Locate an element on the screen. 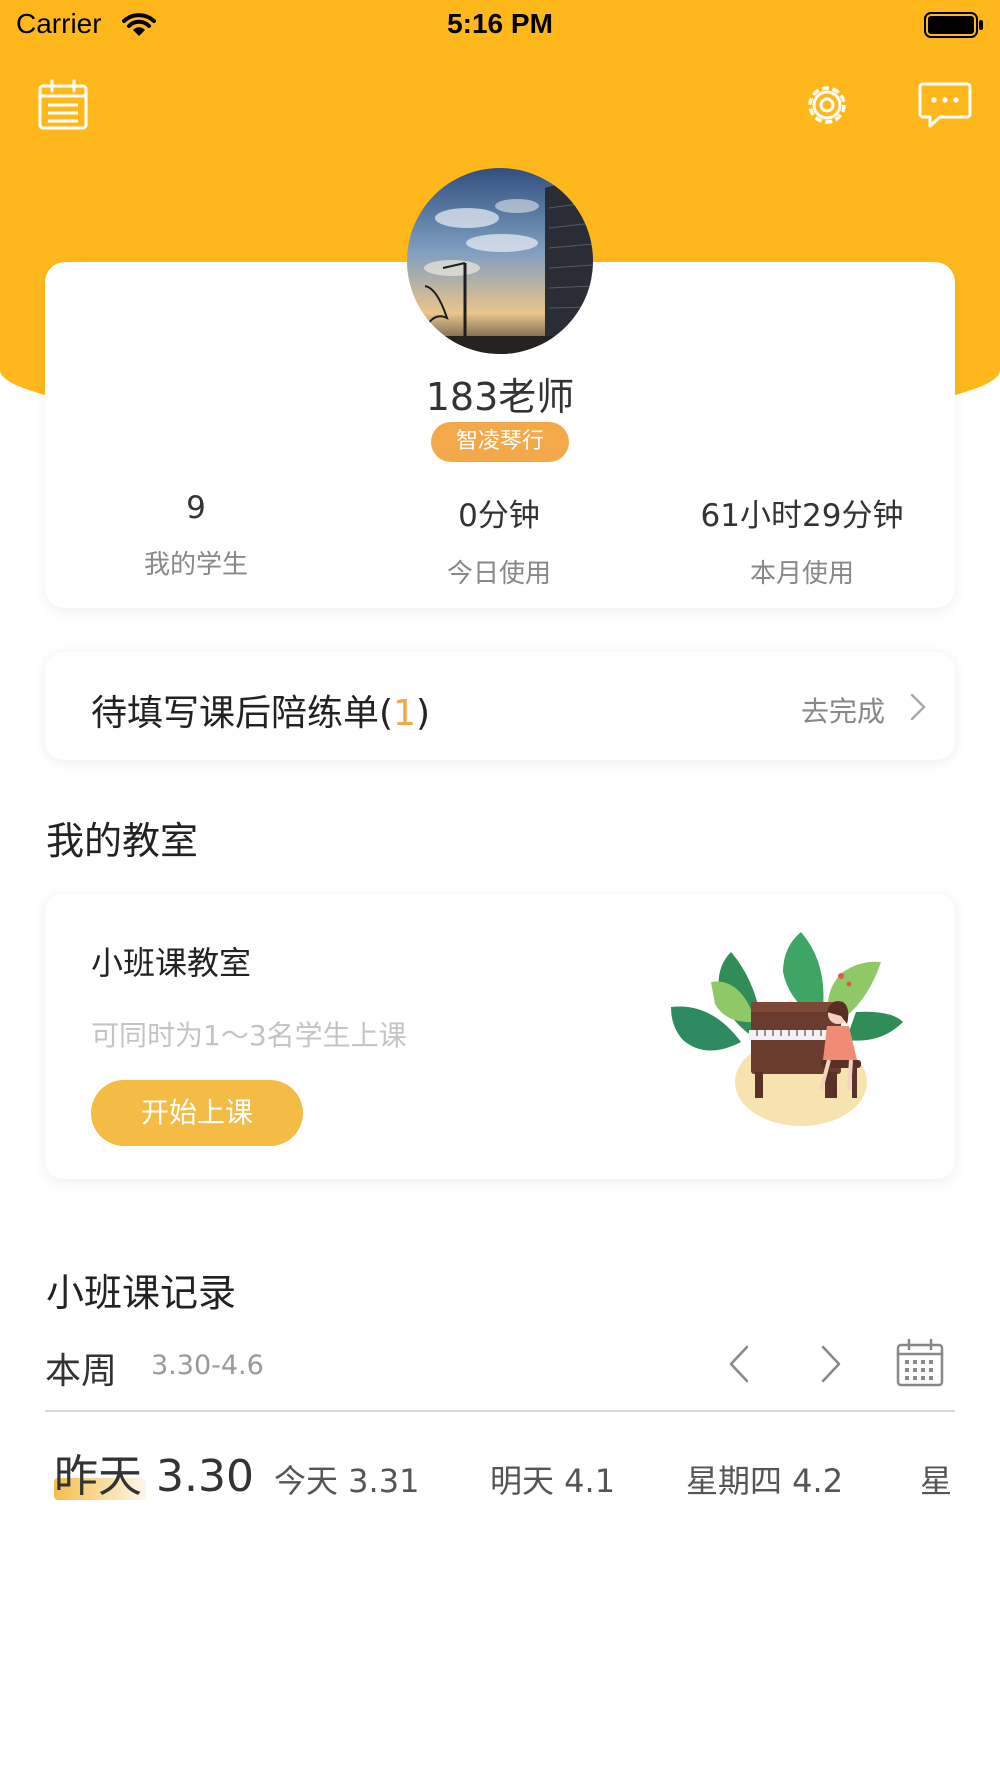 The image size is (1000, 1778). stat-label: 我的学生 is located at coordinates (195, 565).